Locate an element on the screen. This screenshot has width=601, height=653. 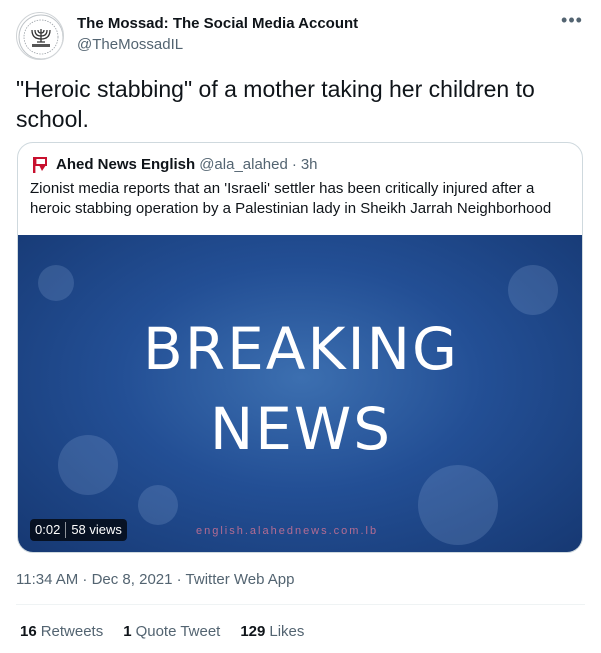
quoted-tweet-header: Ahed News English @ala_alahed · 3h is located at coordinates (174, 165).